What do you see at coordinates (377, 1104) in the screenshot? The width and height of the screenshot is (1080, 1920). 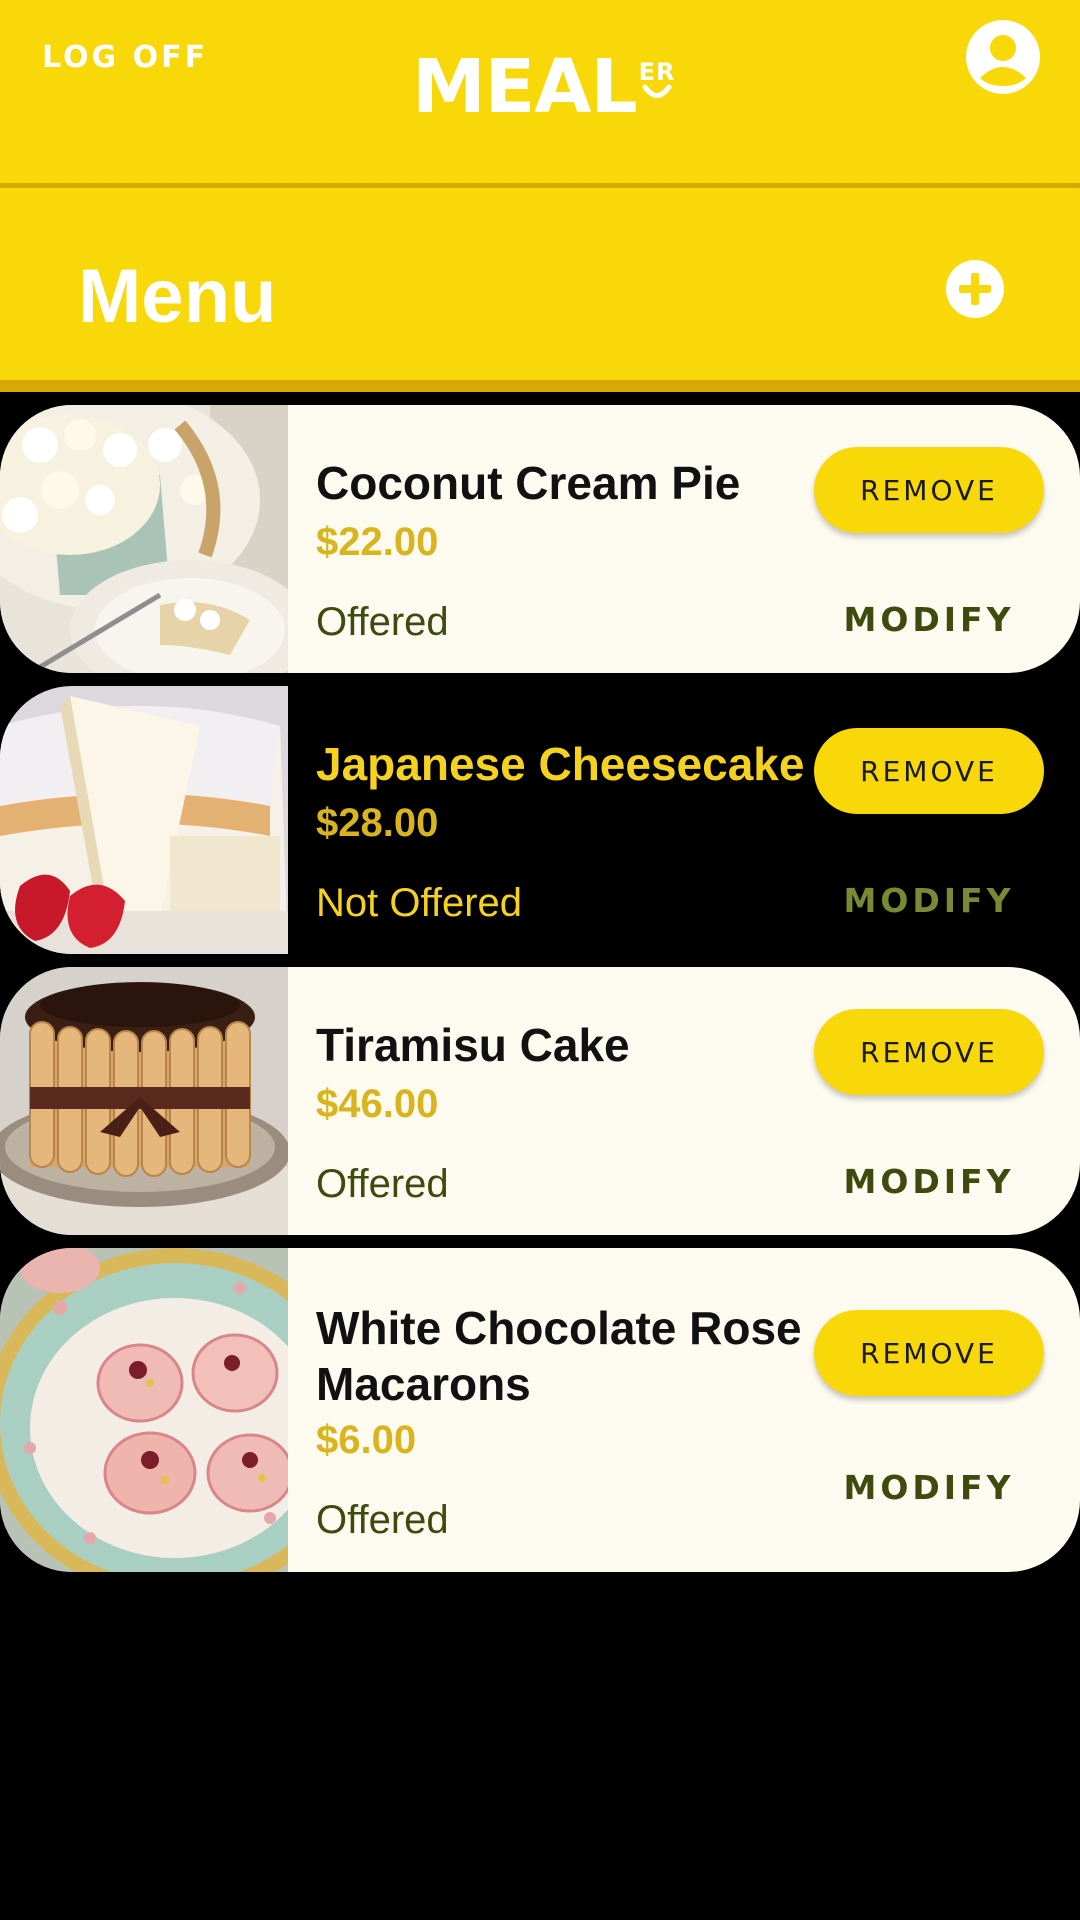 I see `item-price: $46.00` at bounding box center [377, 1104].